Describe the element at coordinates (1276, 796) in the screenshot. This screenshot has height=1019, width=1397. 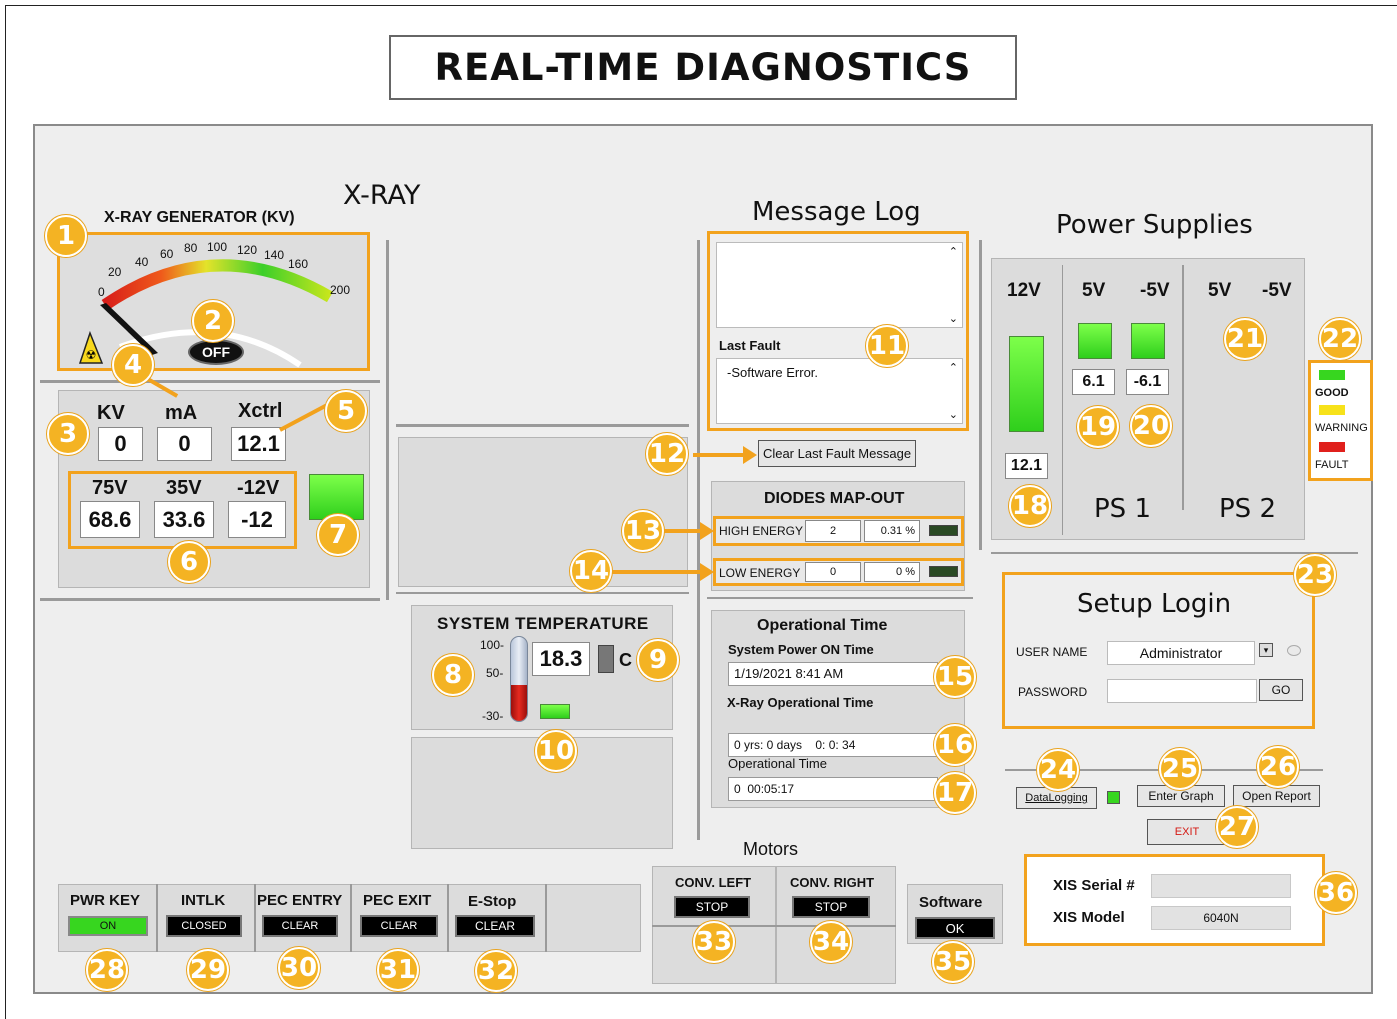
I see `open-report-button: Open Report` at that location.